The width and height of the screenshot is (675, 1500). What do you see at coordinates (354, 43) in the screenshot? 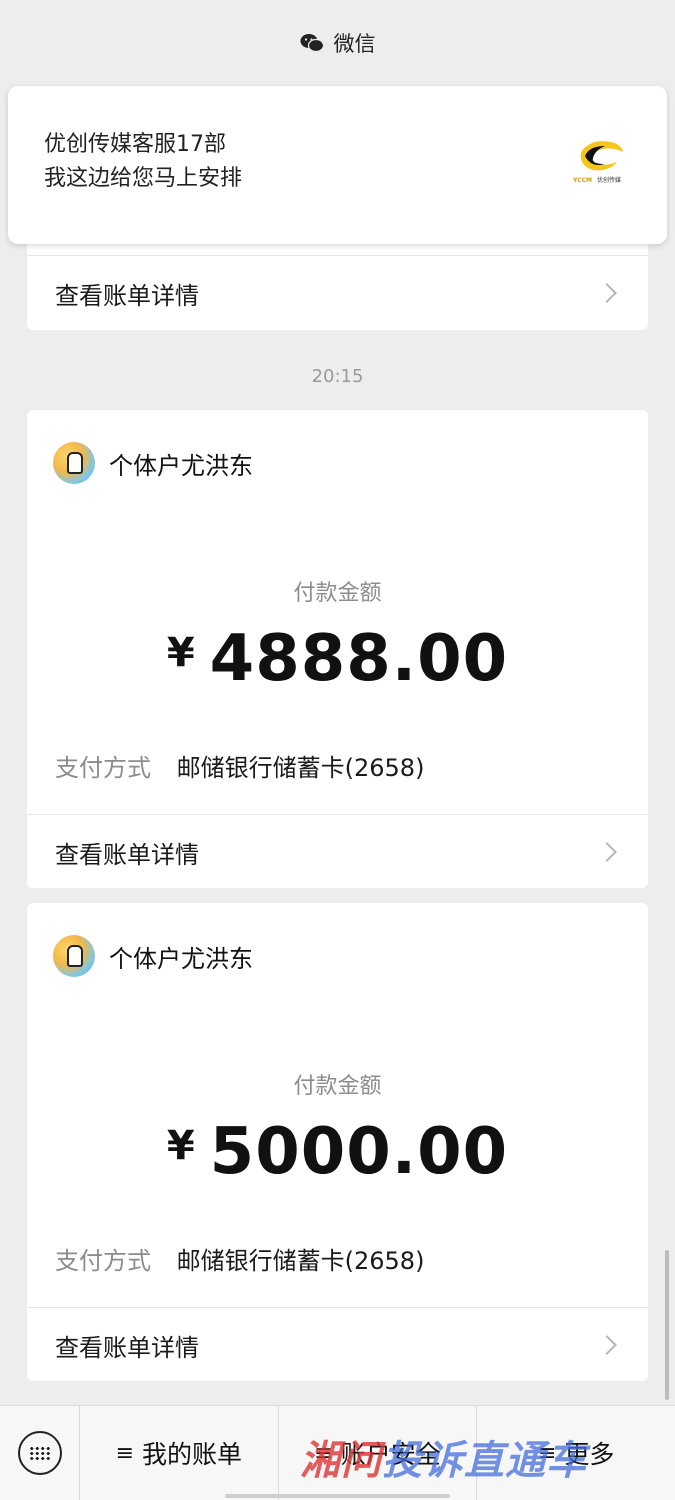
I see `app-name: 微信` at bounding box center [354, 43].